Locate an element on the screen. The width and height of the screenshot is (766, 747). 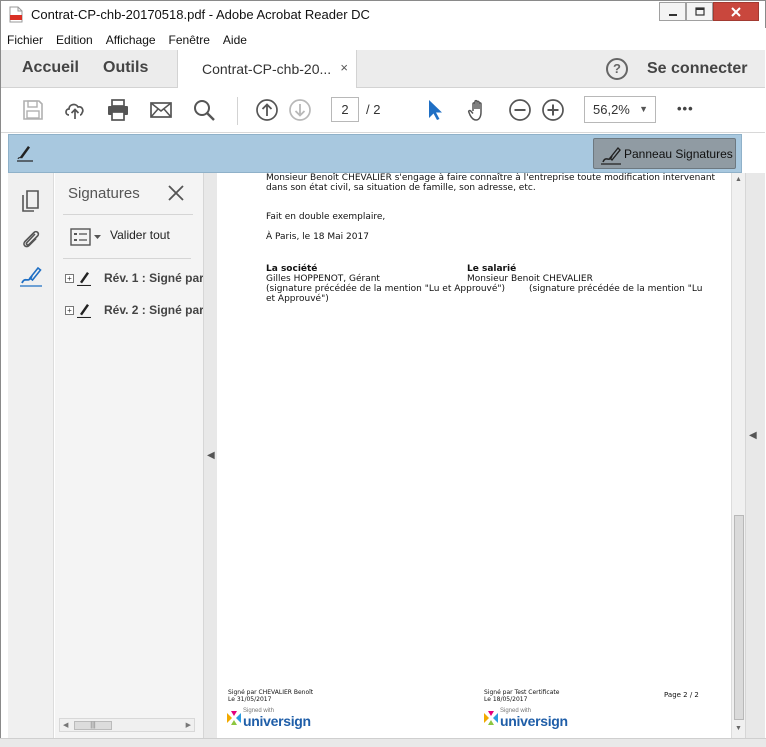
company-mention-end: et Approuvé") is located at coordinates (297, 299).